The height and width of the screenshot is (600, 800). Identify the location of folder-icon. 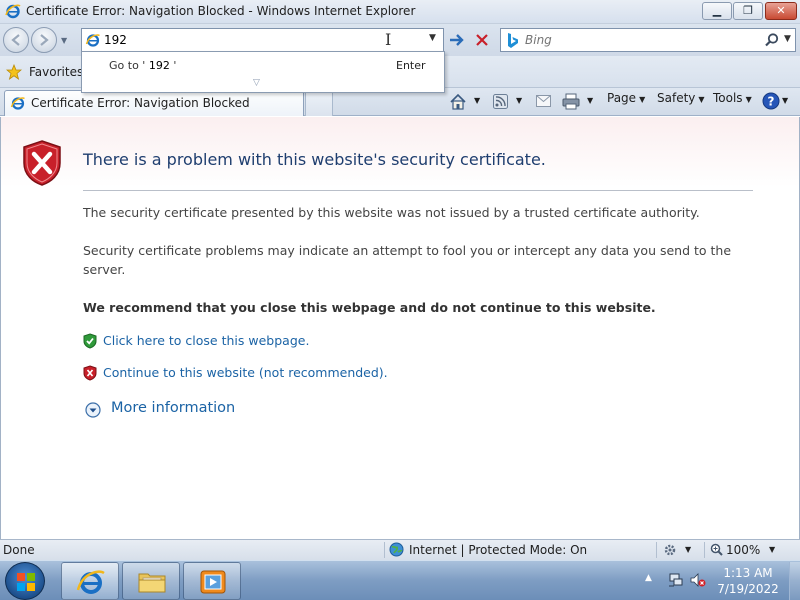
(152, 583).